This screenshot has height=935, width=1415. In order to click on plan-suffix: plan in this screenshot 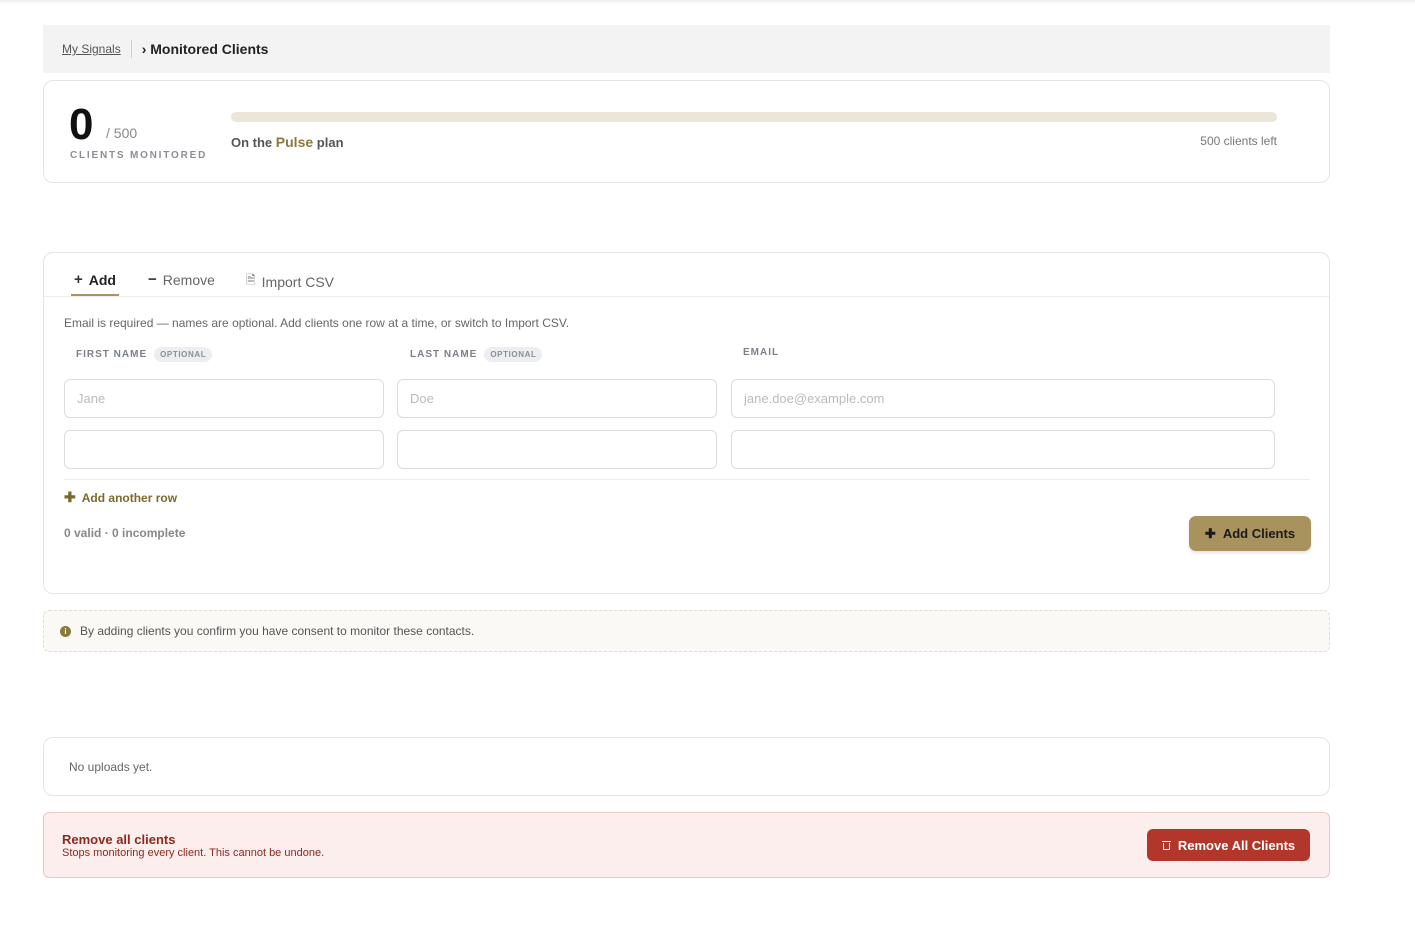, I will do `click(330, 142)`.